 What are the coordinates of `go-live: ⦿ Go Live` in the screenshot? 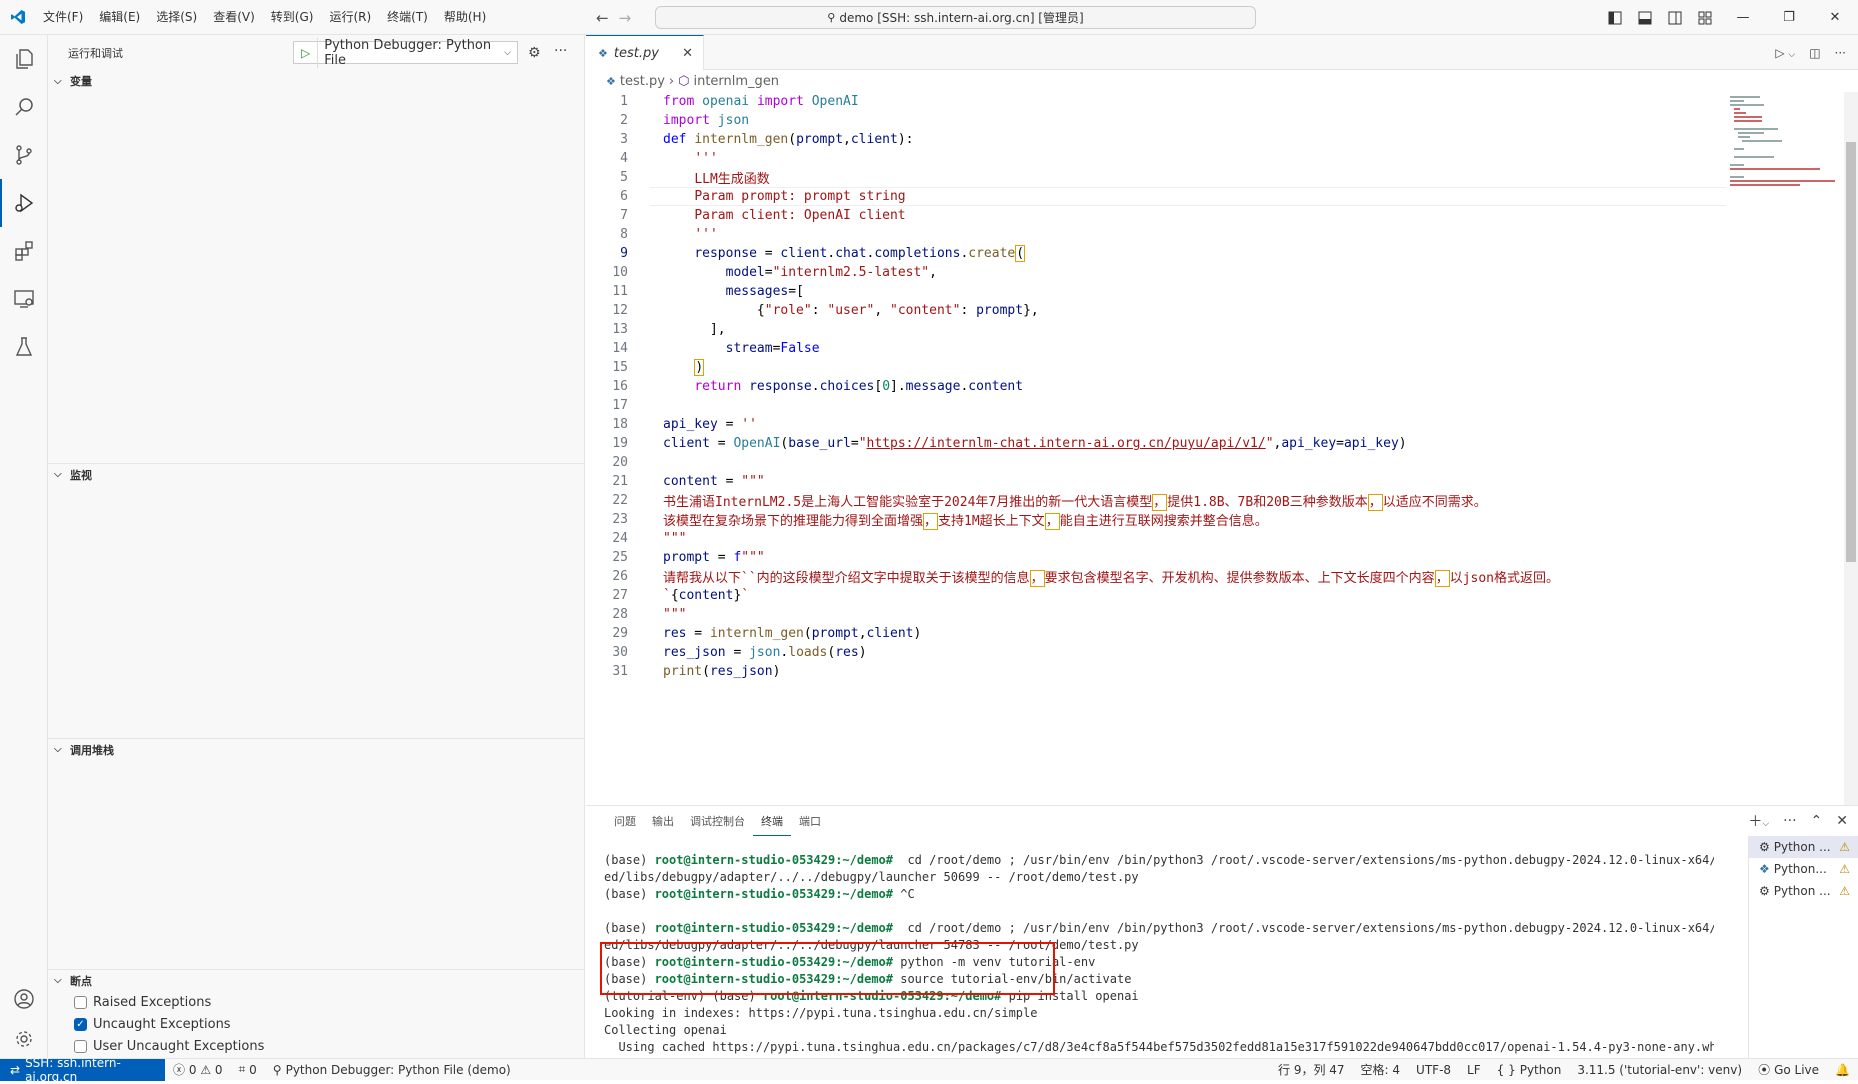 It's located at (1788, 1070).